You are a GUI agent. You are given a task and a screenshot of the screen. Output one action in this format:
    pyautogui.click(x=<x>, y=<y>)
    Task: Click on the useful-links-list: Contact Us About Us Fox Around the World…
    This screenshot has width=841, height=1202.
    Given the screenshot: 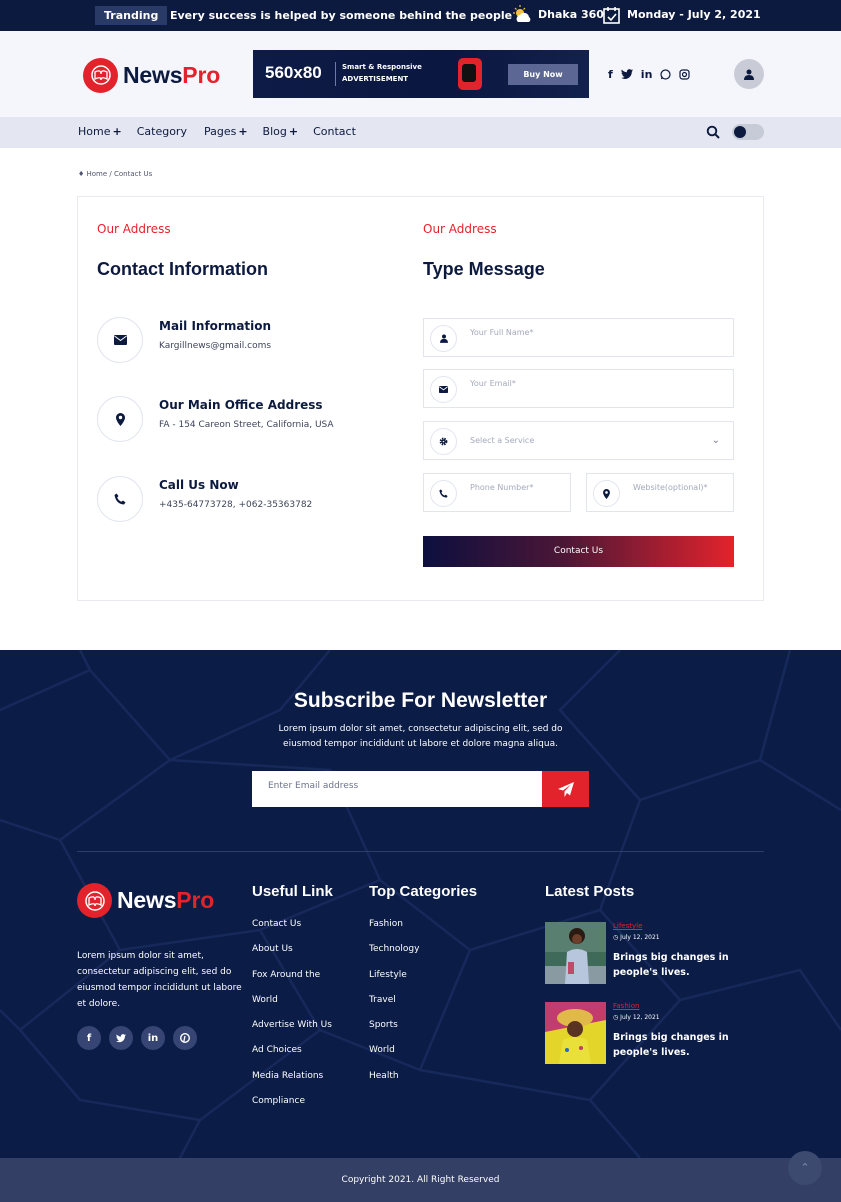 What is the action you would take?
    pyautogui.click(x=292, y=1020)
    